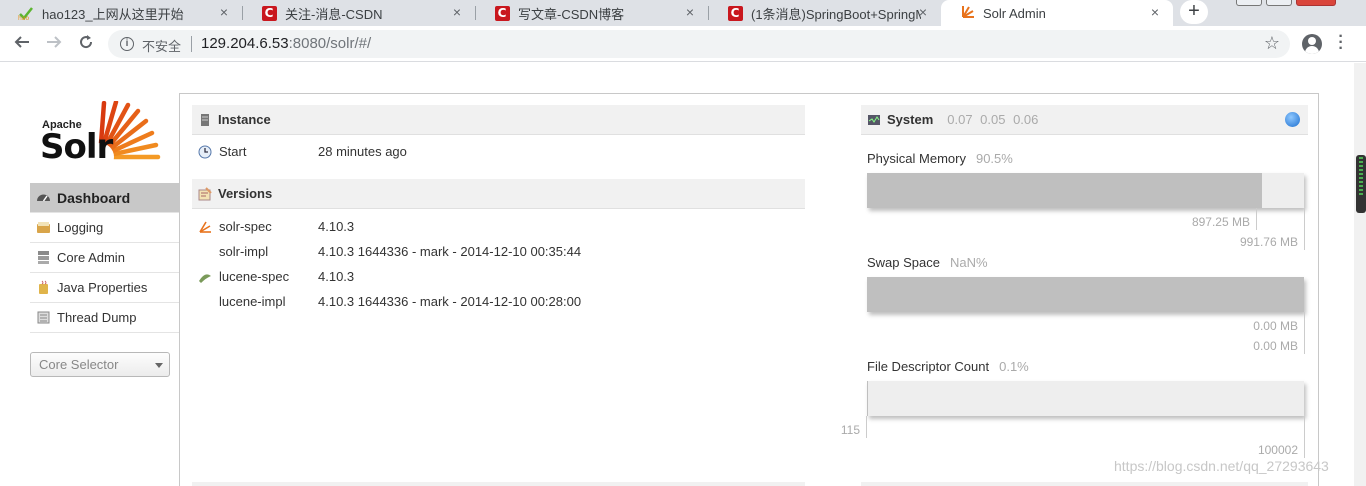  I want to click on physical-memory-title: Physical Memory 90.5%, so click(940, 158).